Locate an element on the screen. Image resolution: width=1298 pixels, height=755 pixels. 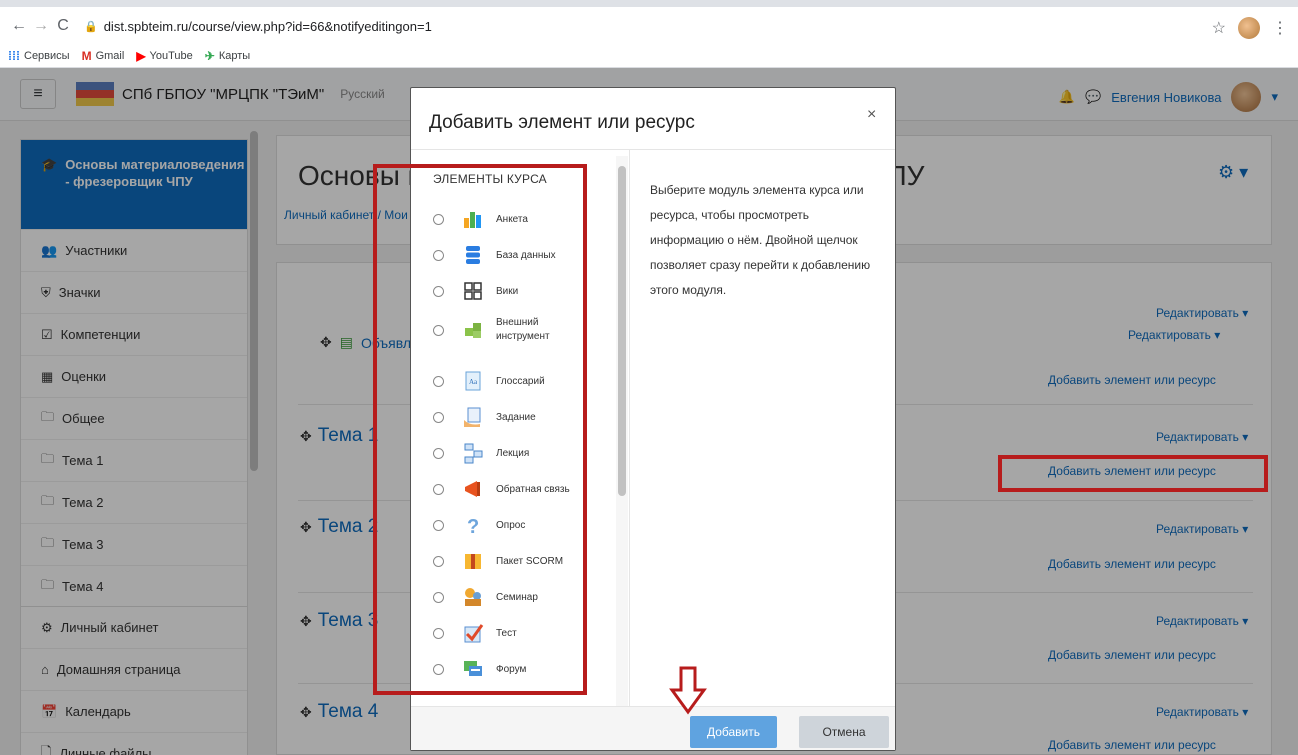
gmail-icon: M is located at coordinates (86, 56).